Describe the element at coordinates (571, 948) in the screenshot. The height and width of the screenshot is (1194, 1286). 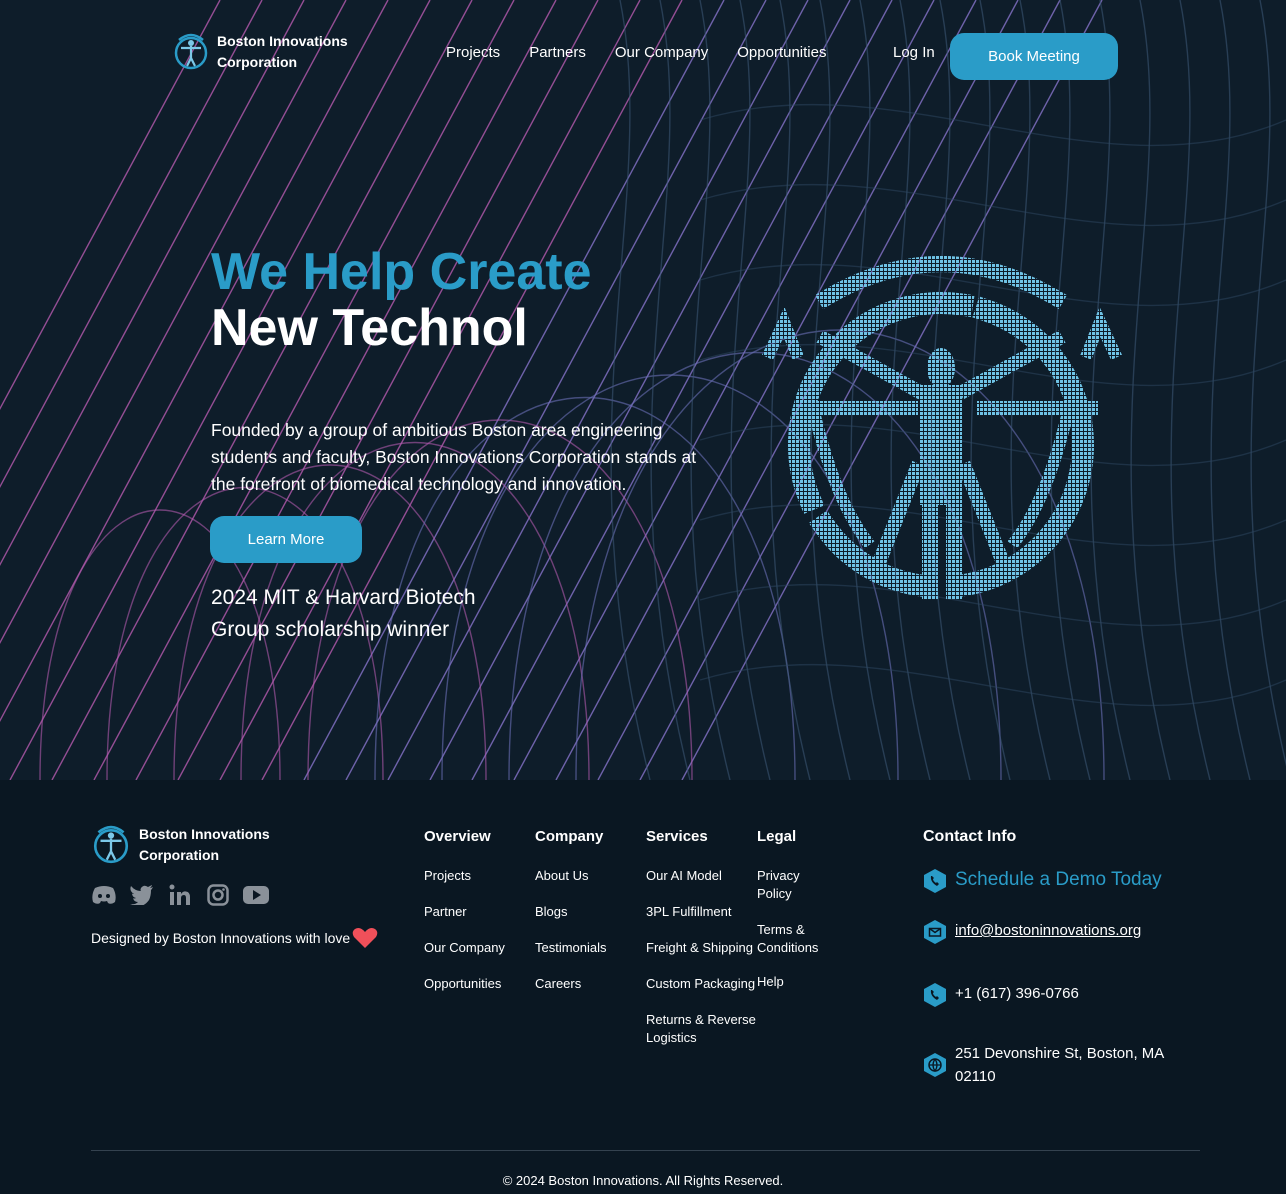
I see `footer-link-testimonials: Testimonials` at that location.